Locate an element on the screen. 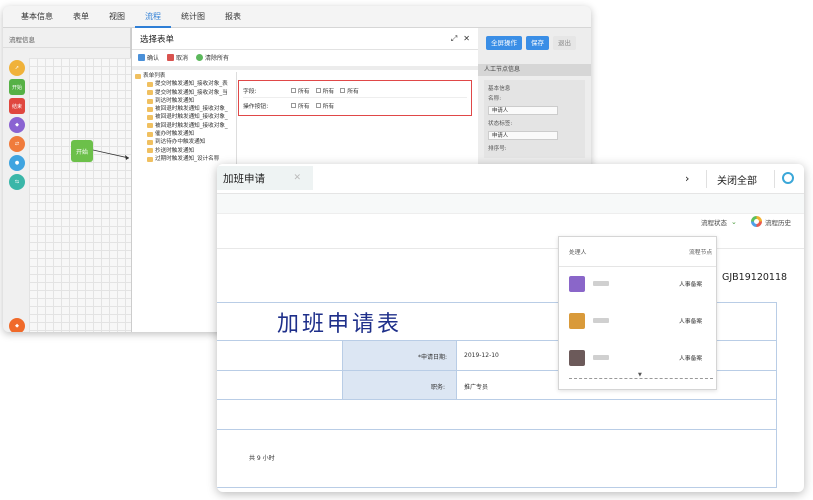  chevron-right-icon: › is located at coordinates (687, 178).